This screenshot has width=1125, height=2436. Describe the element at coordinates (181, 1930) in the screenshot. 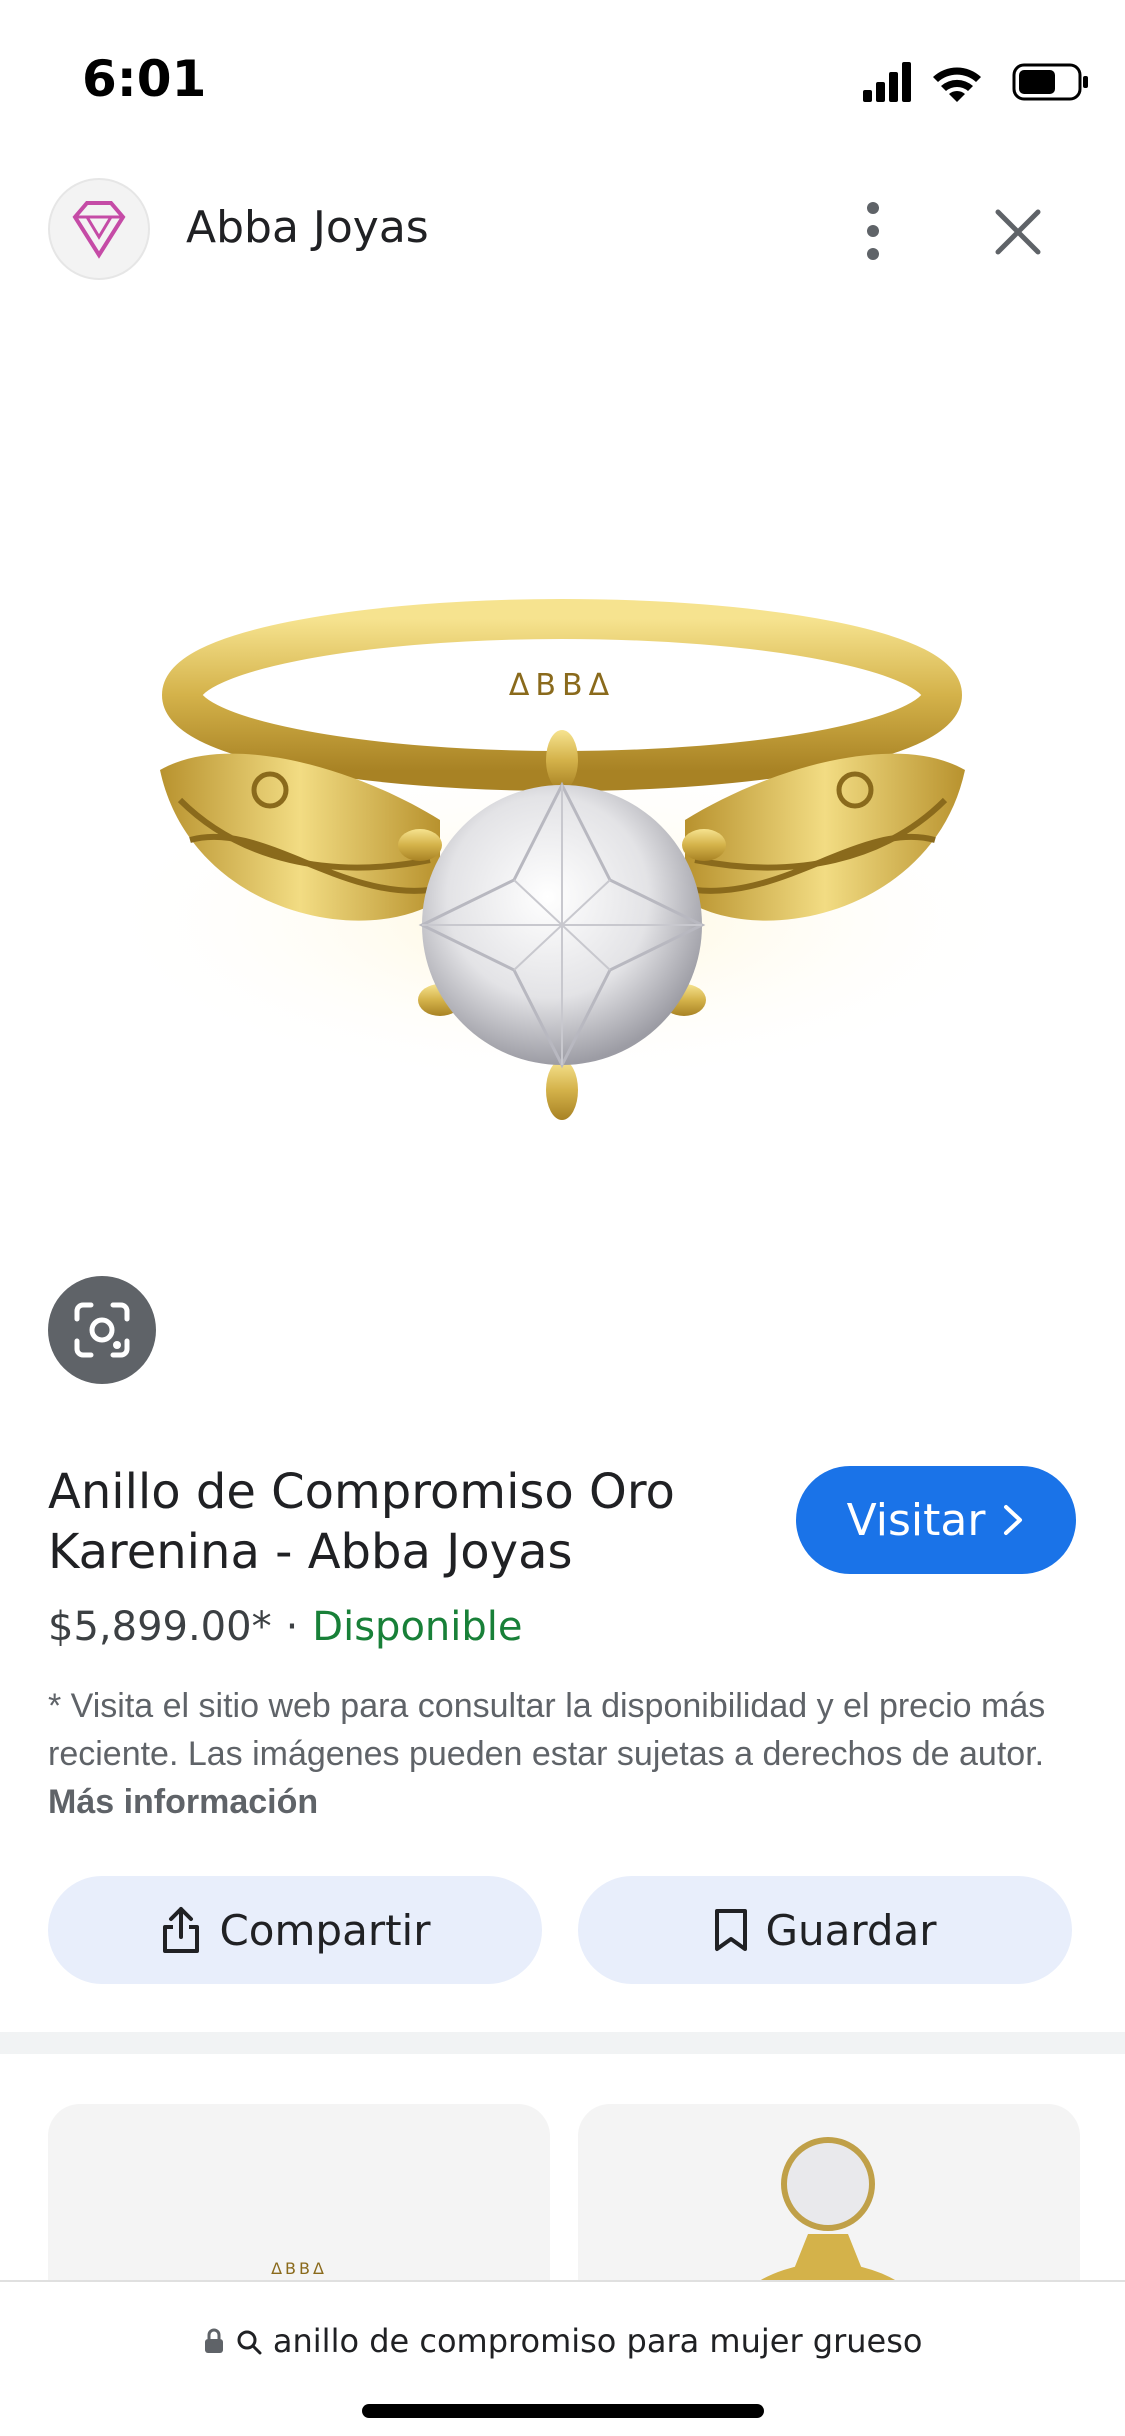

I see `share-icon` at that location.